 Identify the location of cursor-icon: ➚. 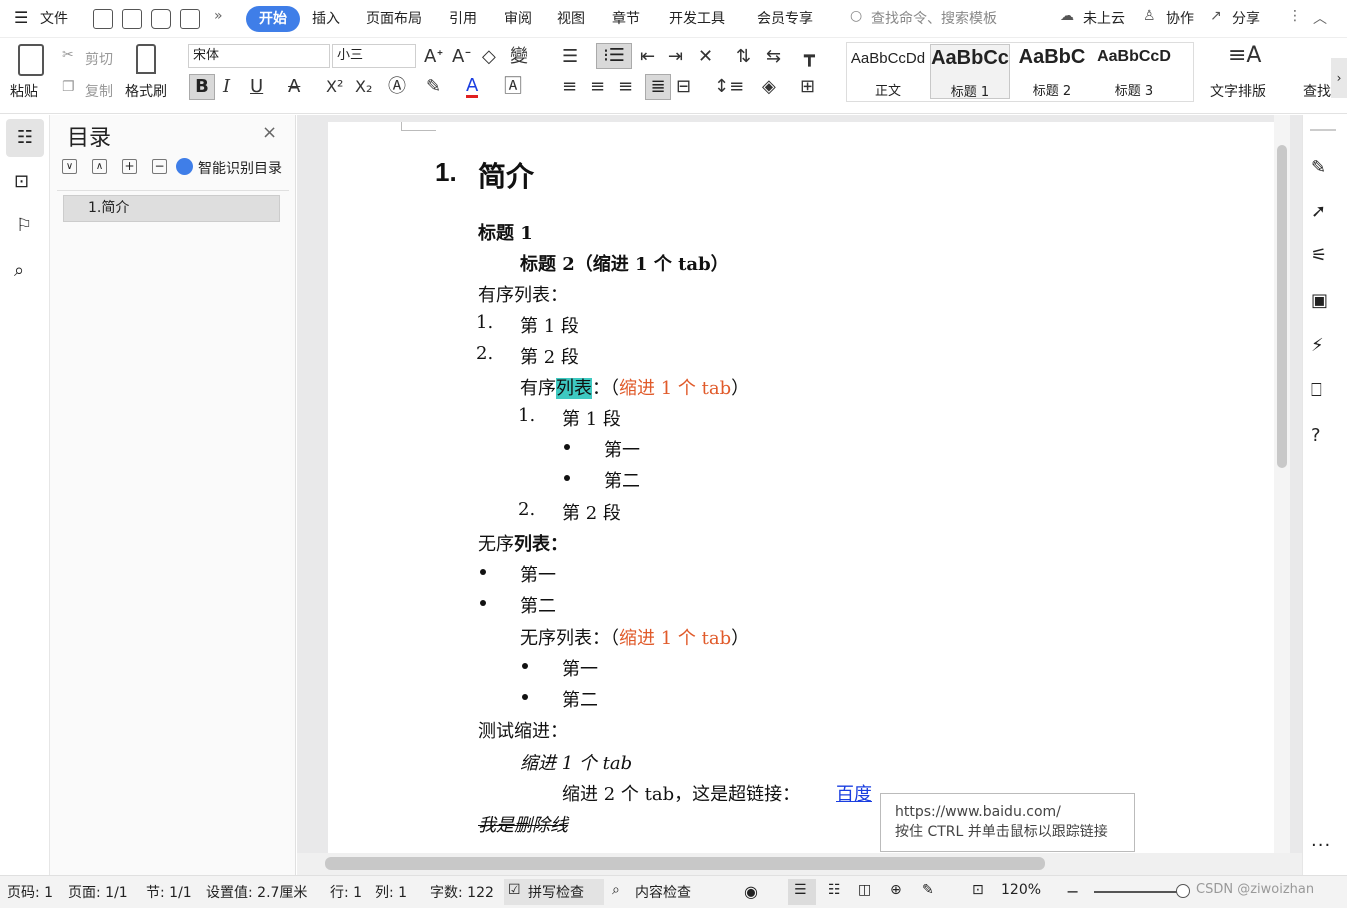
(1318, 211).